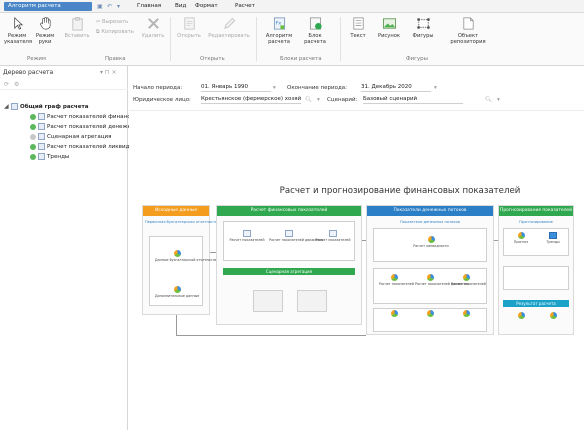  What do you see at coordinates (185, 256) in the screenshot?
I see `node-source-data: Данные бухгалтерской отчетности` at bounding box center [185, 256].